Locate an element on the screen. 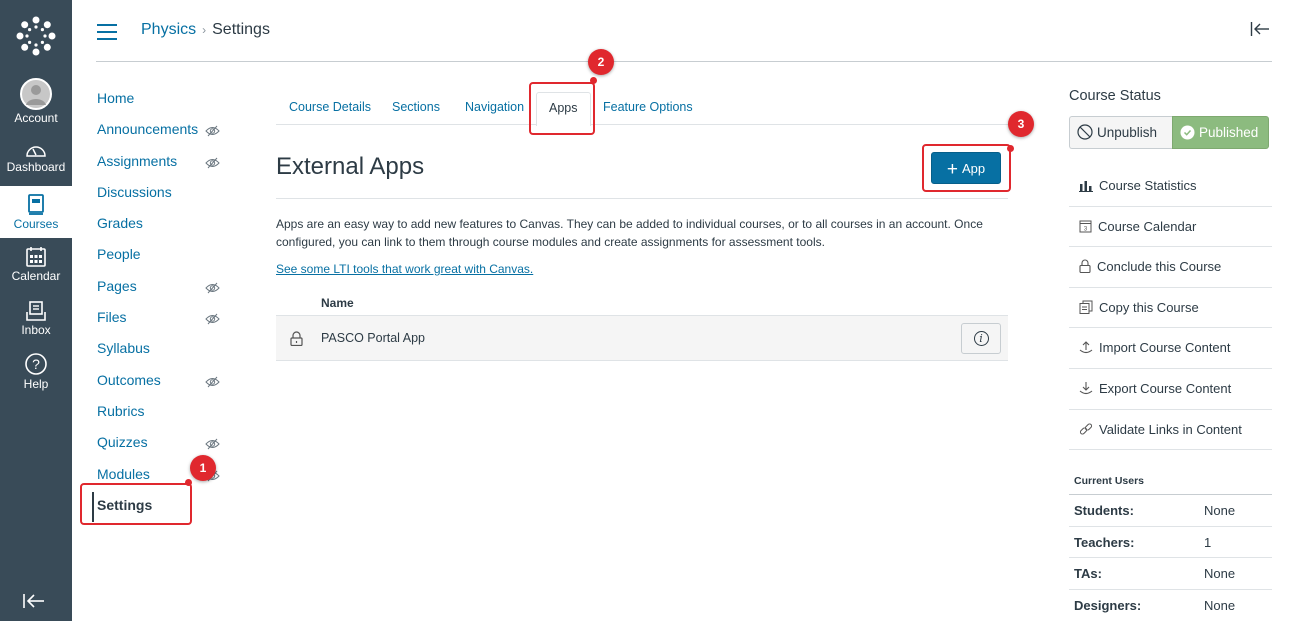  link-label: Validate Links in Content is located at coordinates (1170, 429).